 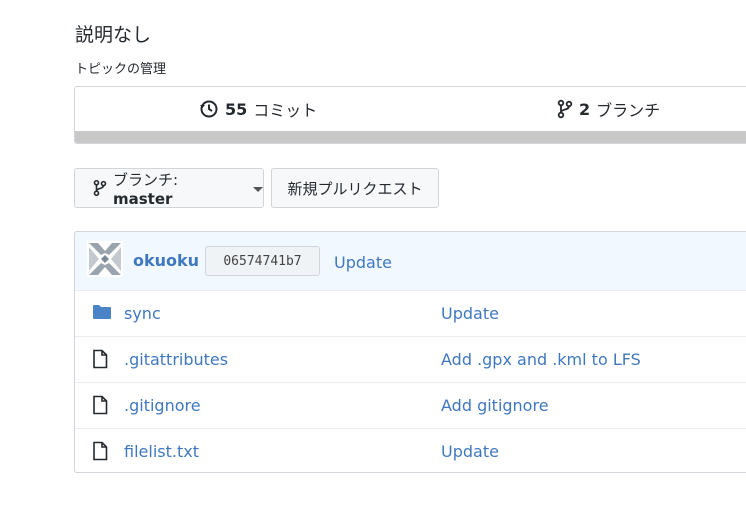 I want to click on branch-selector-button: ブランチ: master, so click(x=169, y=188).